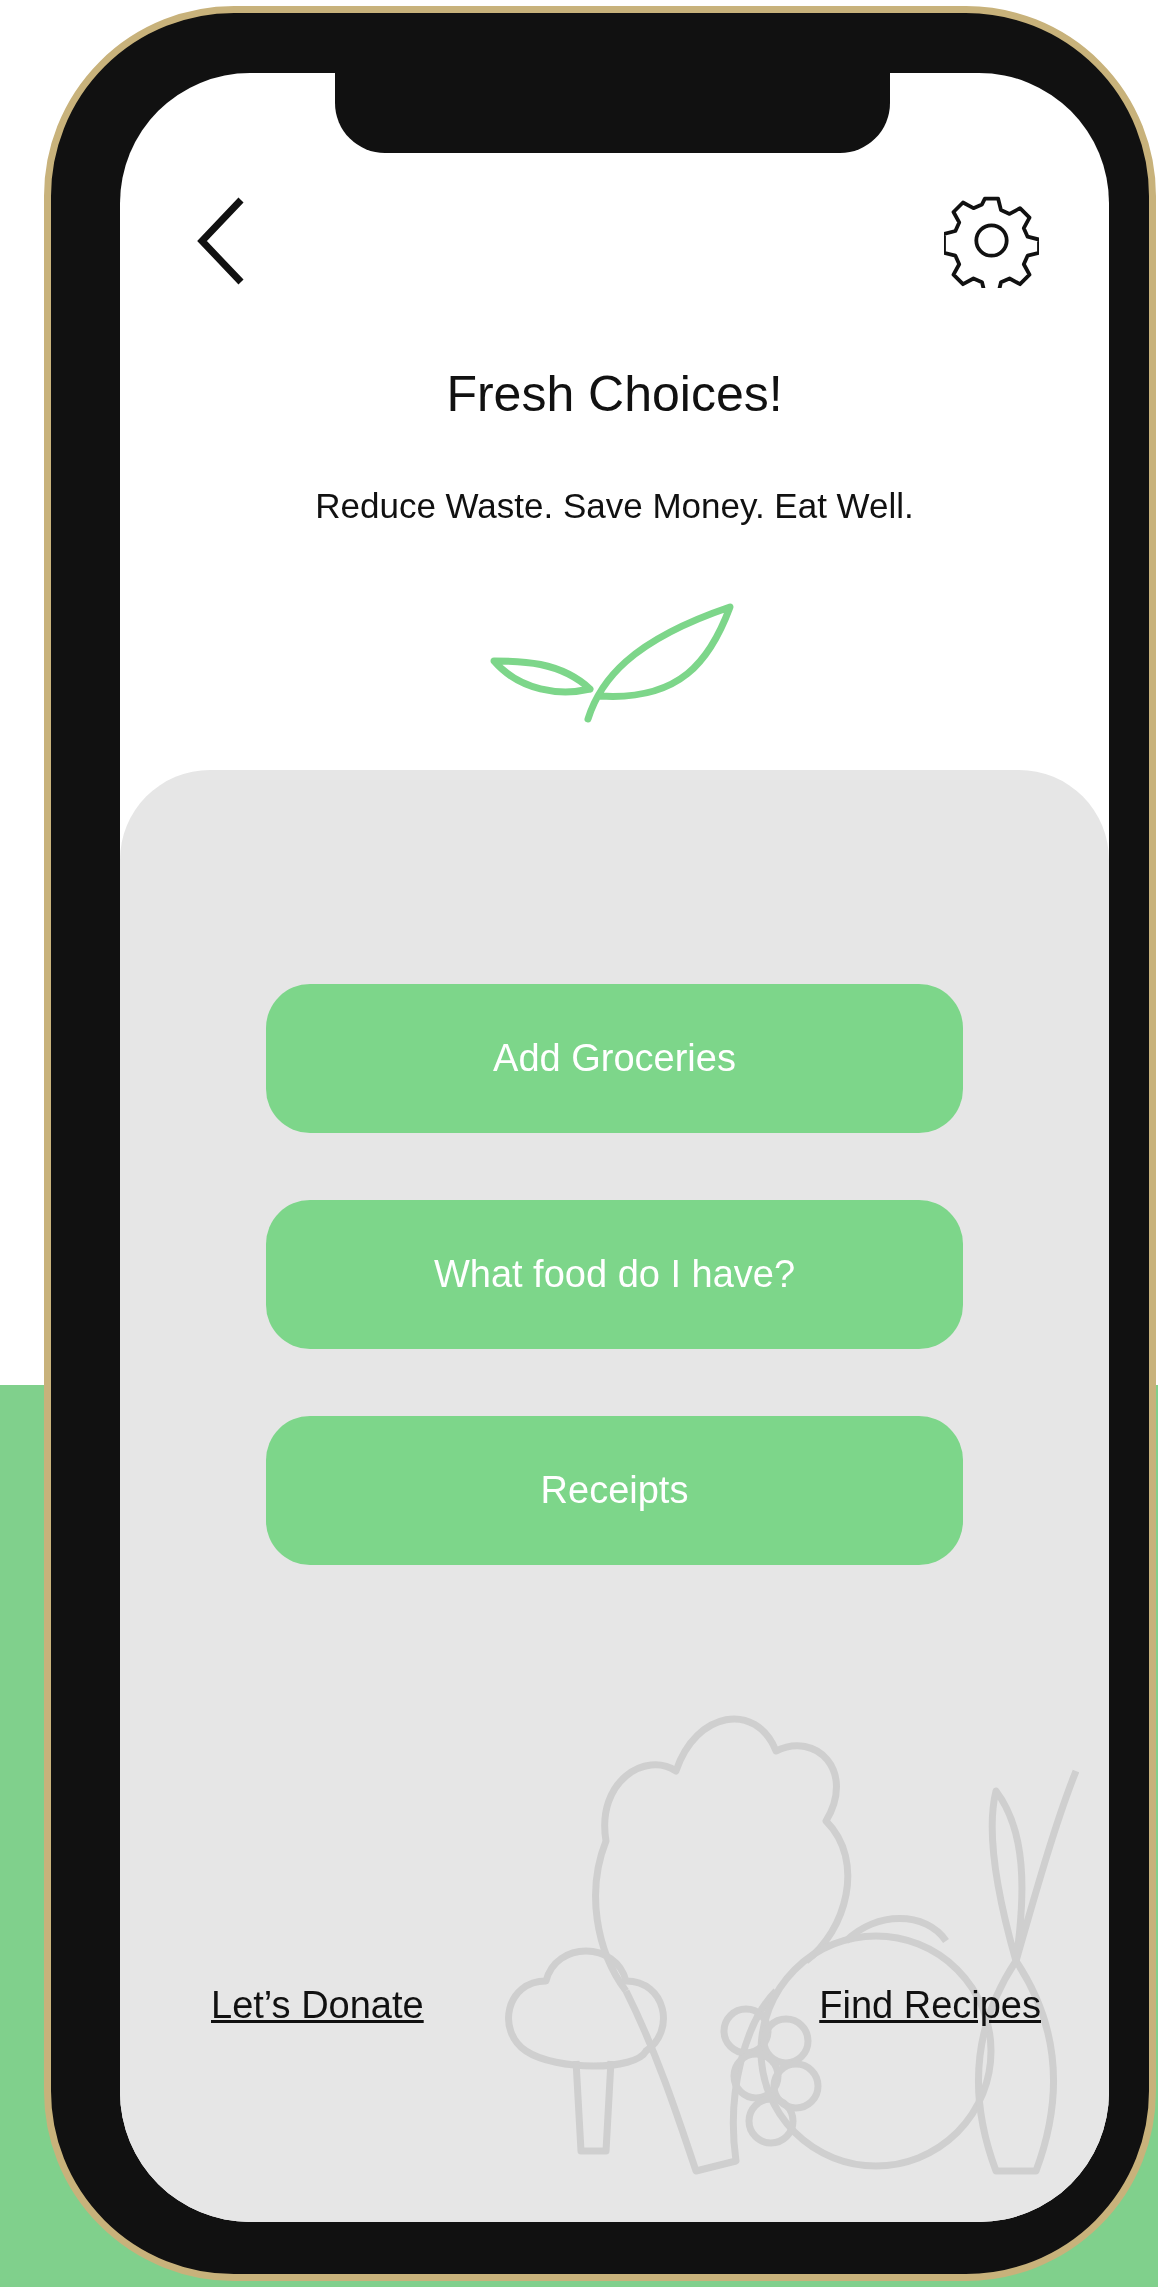 The height and width of the screenshot is (2287, 1158). What do you see at coordinates (930, 2005) in the screenshot?
I see `text-link: Find Recipes` at bounding box center [930, 2005].